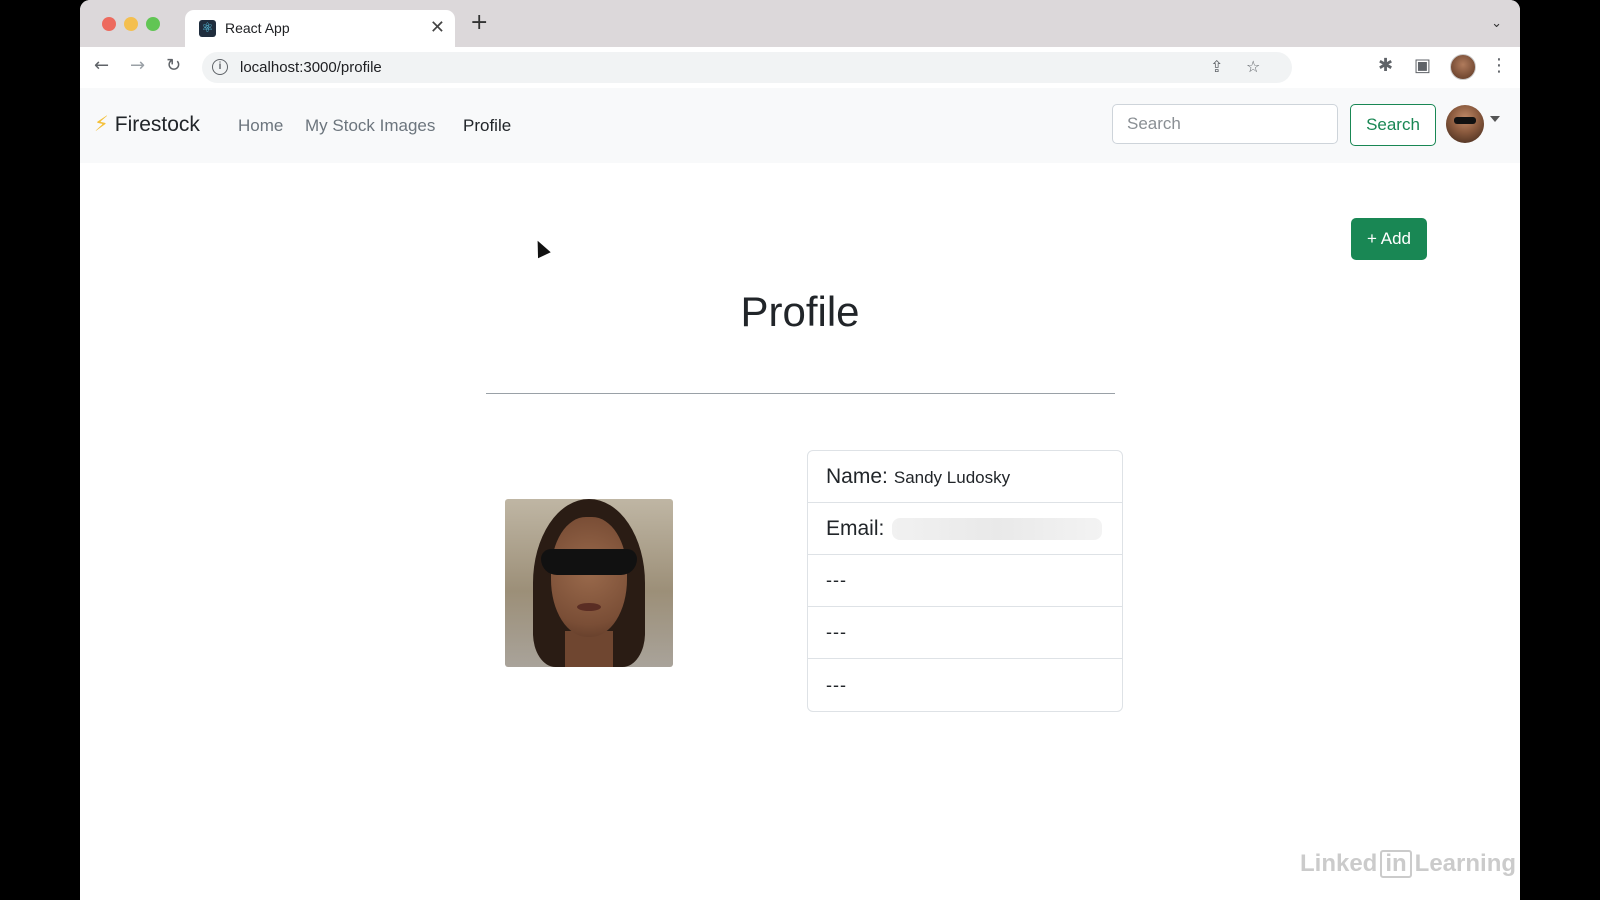  I want to click on list-item-email: Email:, so click(965, 529).